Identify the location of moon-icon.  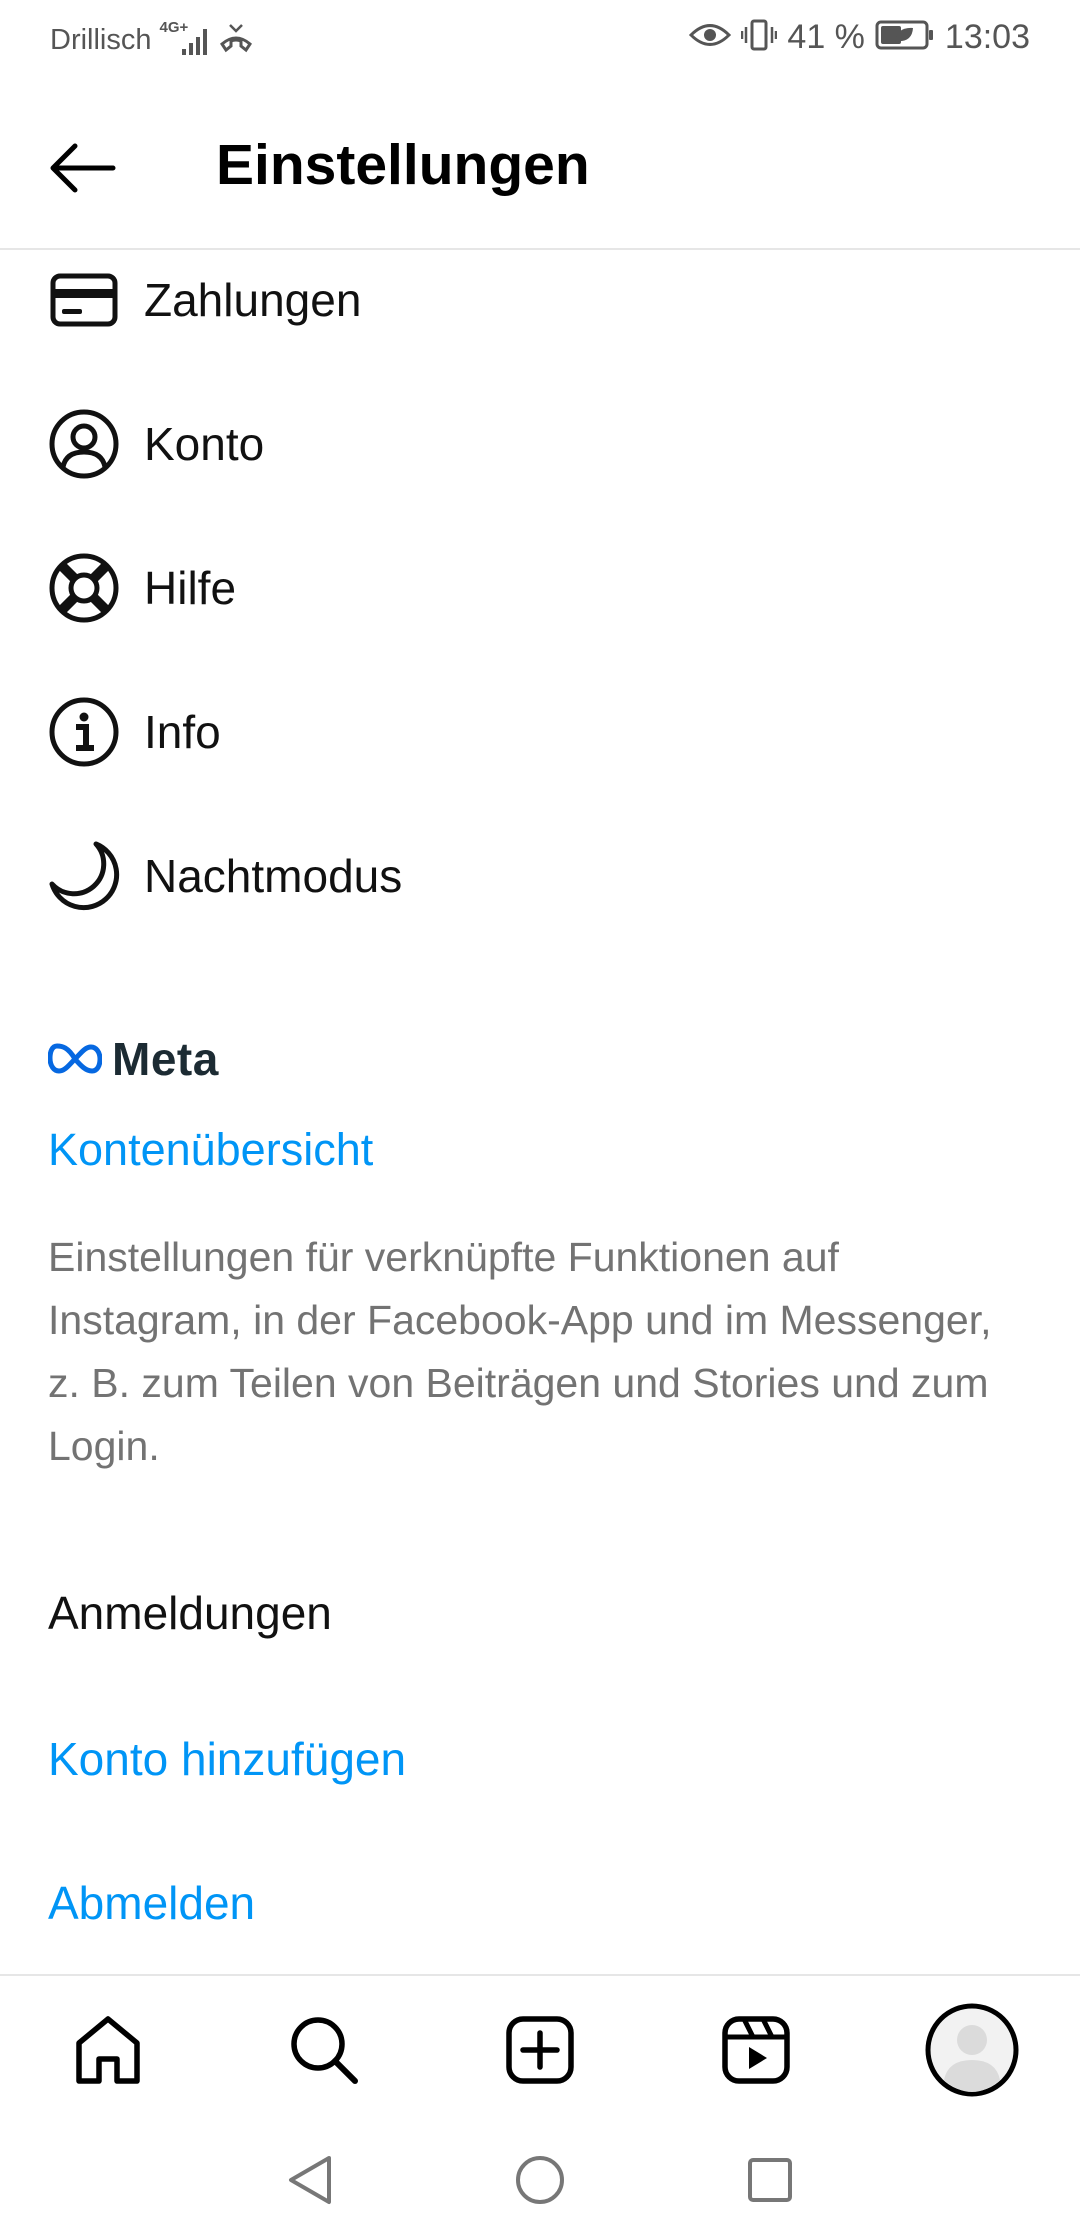
(84, 876).